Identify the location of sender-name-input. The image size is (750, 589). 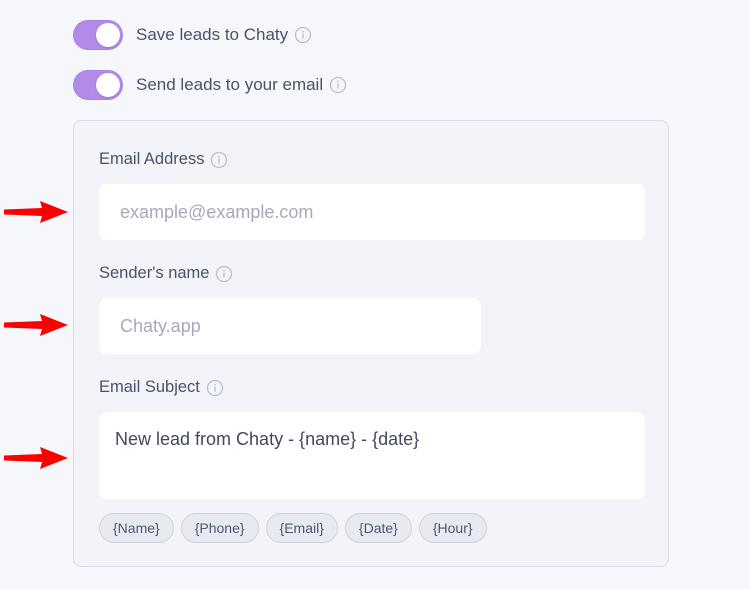
(290, 326).